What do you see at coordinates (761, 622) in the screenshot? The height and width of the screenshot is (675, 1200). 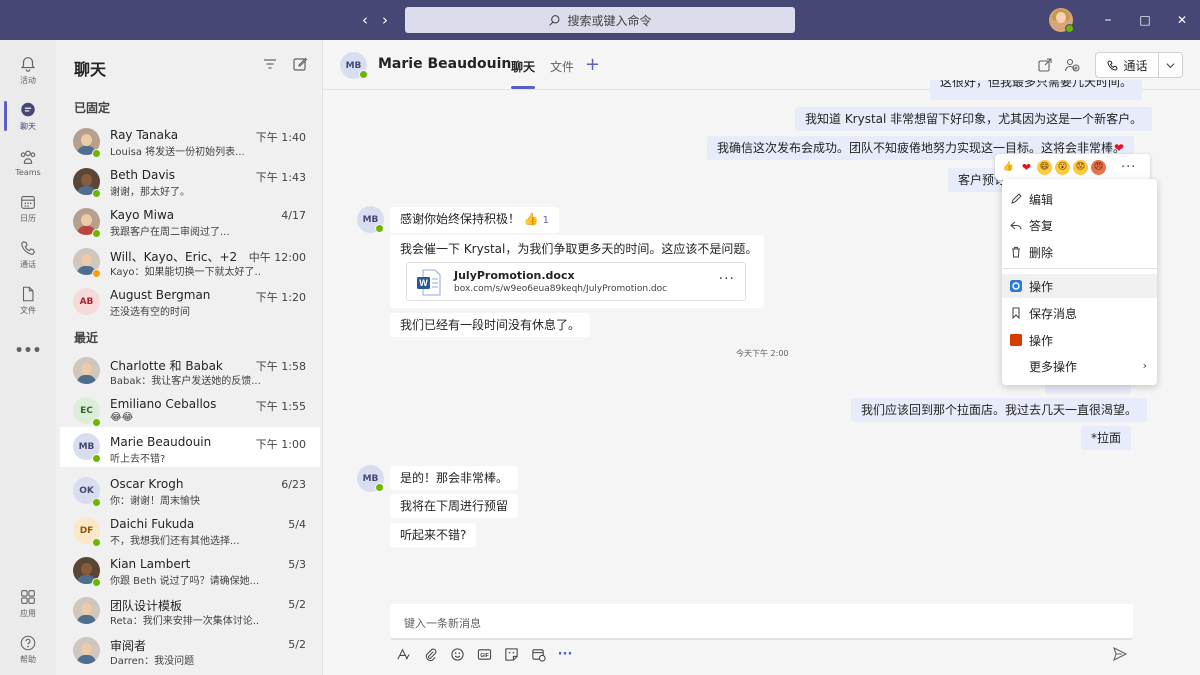 I see `compose-box: 键入一条新消息` at bounding box center [761, 622].